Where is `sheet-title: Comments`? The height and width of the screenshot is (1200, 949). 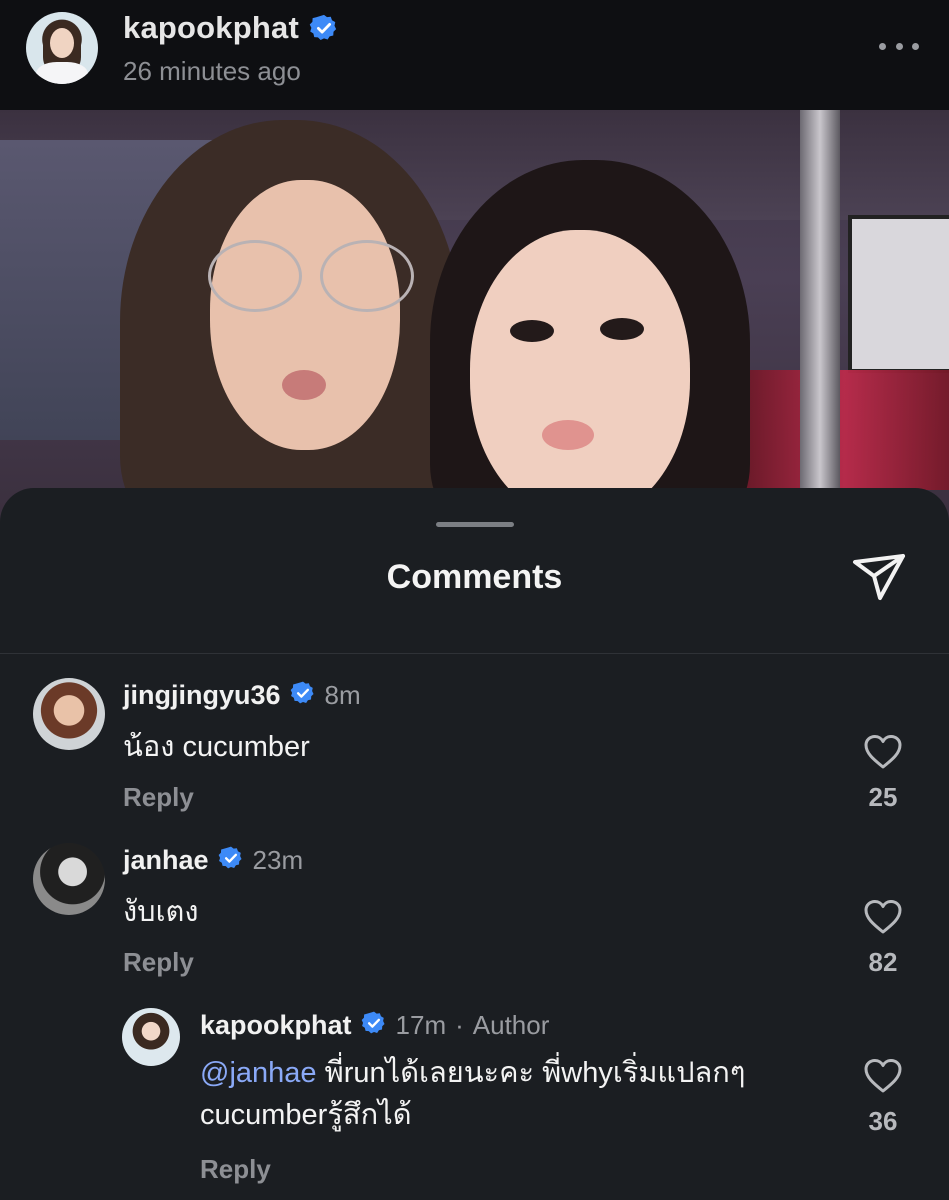
sheet-title: Comments is located at coordinates (474, 577).